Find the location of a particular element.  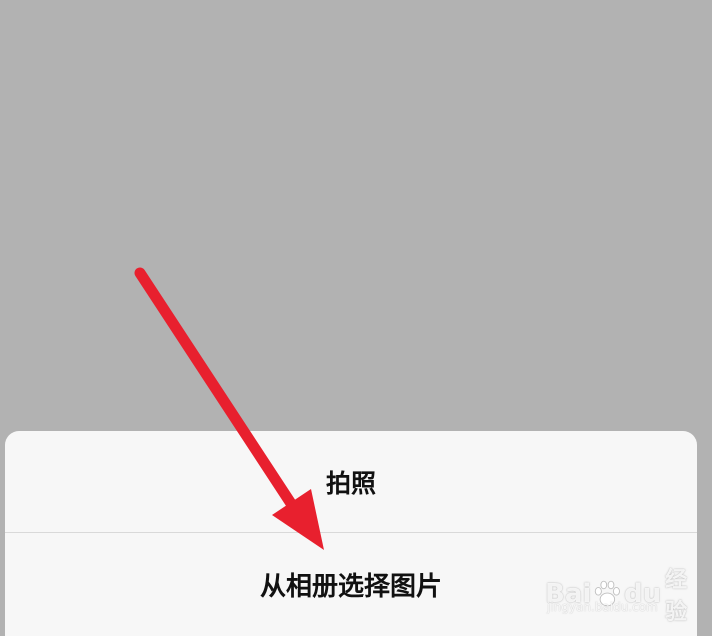

take-photo-label: 拍照 is located at coordinates (350, 483).